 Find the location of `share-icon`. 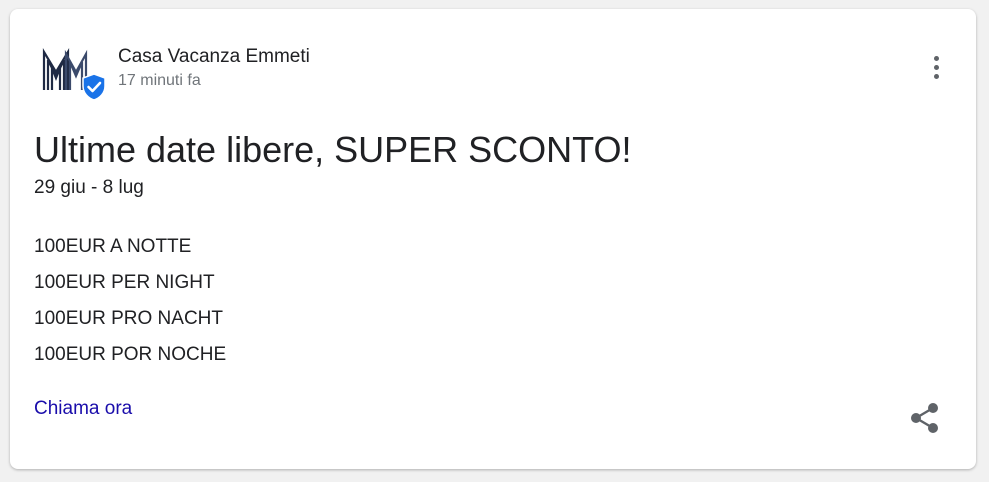

share-icon is located at coordinates (925, 418).